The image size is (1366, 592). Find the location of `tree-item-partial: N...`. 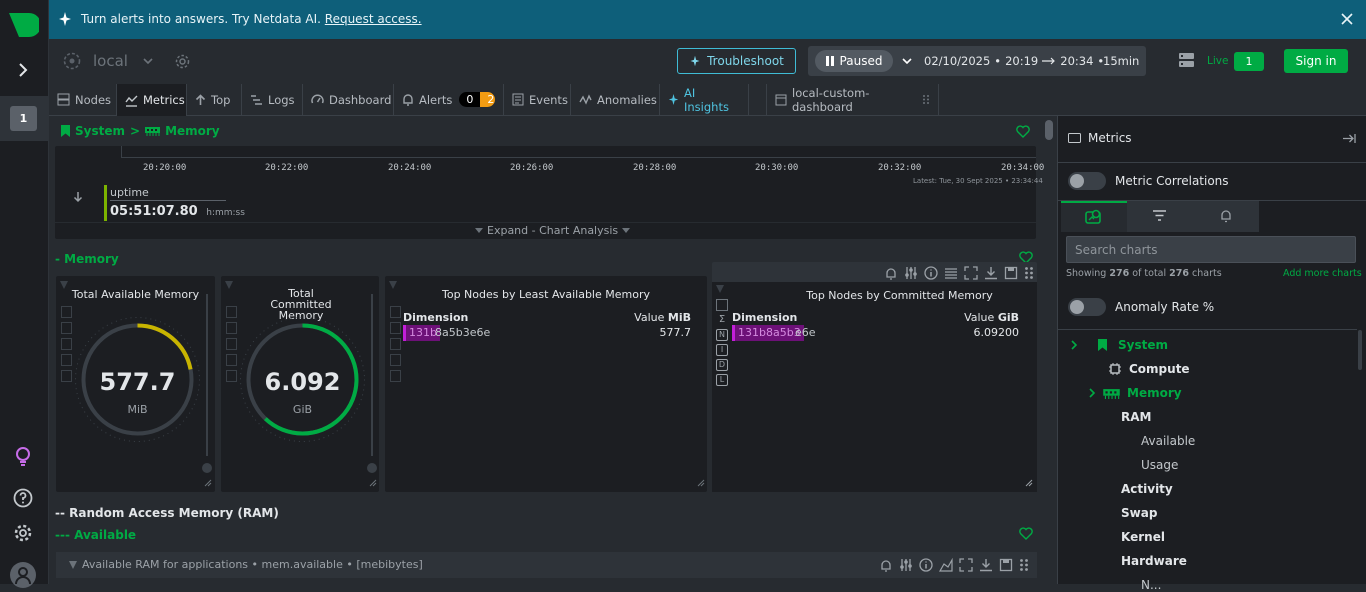

tree-item-partial: N... is located at coordinates (1151, 585).